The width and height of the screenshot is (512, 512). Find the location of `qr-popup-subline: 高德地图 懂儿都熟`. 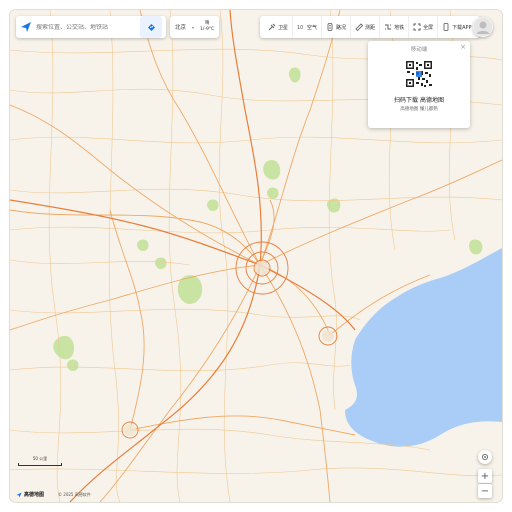

qr-popup-subline: 高德地图 懂儿都熟 is located at coordinates (419, 109).